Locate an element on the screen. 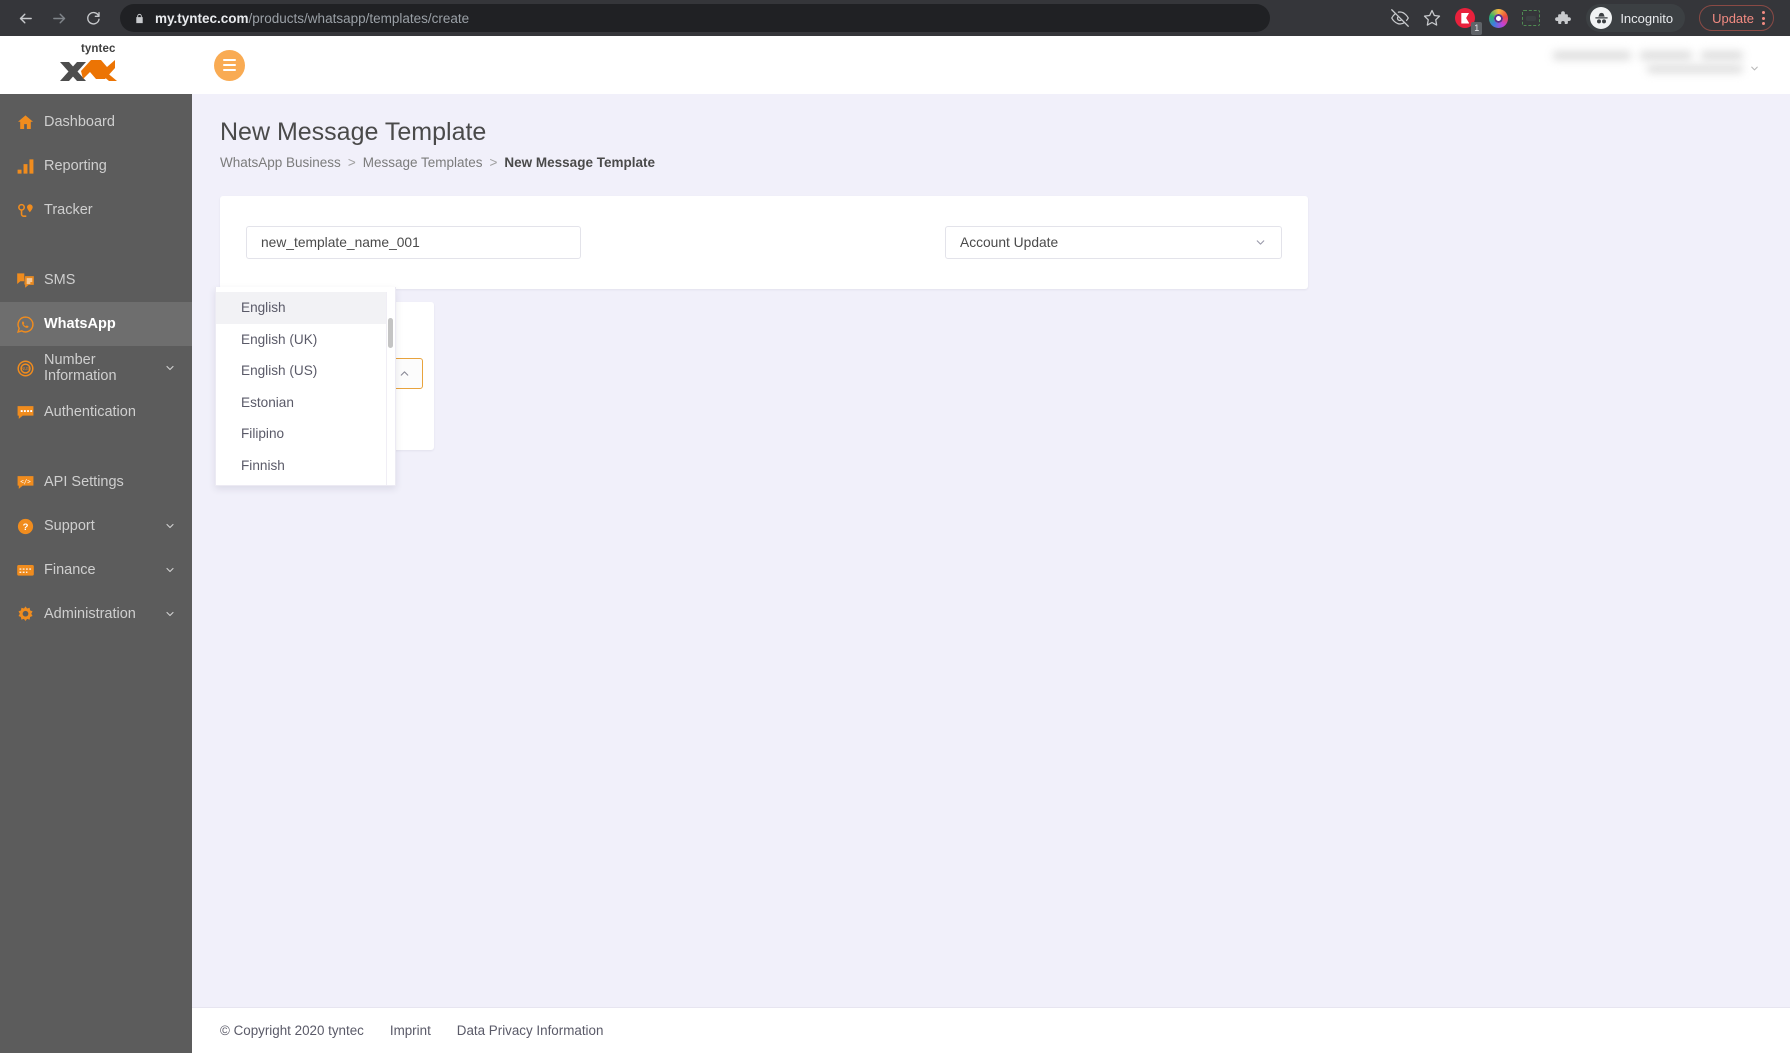  sidebar-item-api-settings: </> API Settings is located at coordinates (96, 482).